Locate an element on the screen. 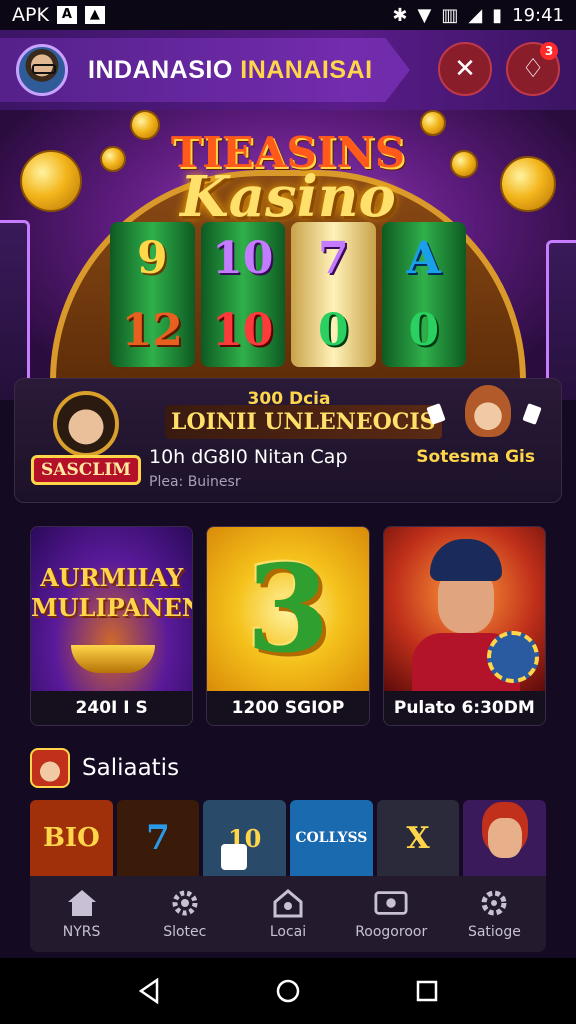 The height and width of the screenshot is (1024, 576). tile-label: Pulato 6:30DM is located at coordinates (464, 708).